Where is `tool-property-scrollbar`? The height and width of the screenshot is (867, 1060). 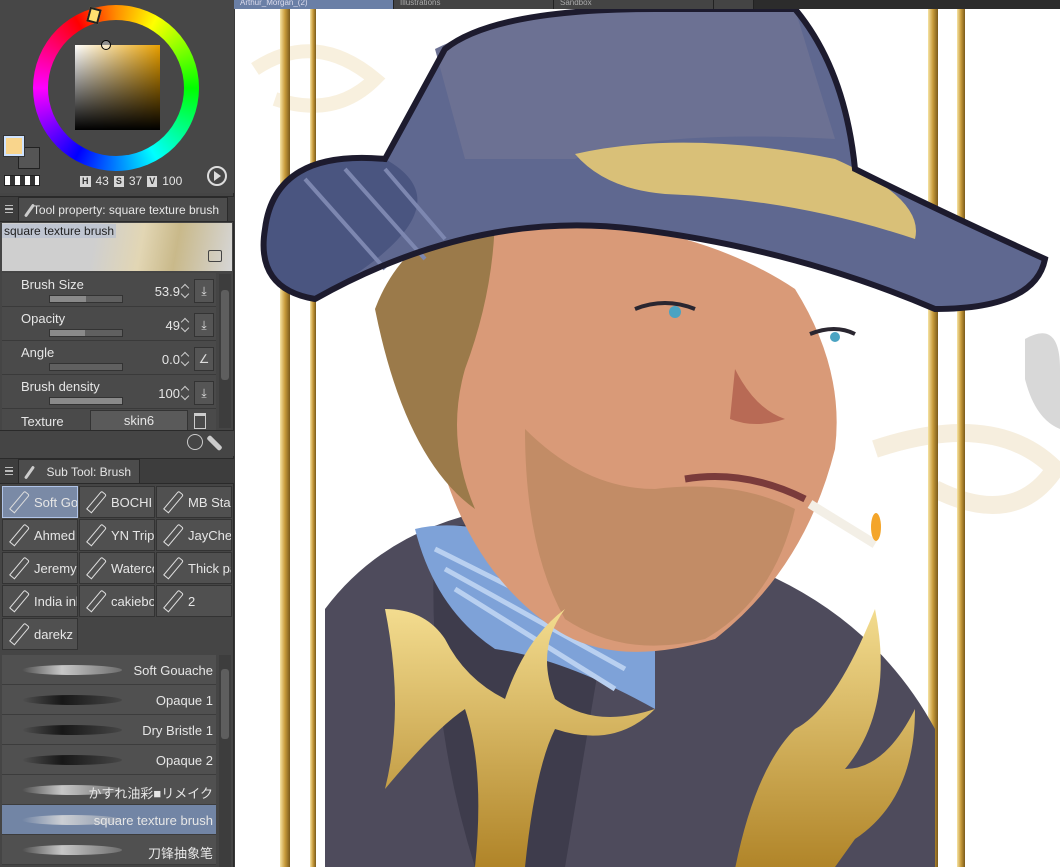 tool-property-scrollbar is located at coordinates (225, 351).